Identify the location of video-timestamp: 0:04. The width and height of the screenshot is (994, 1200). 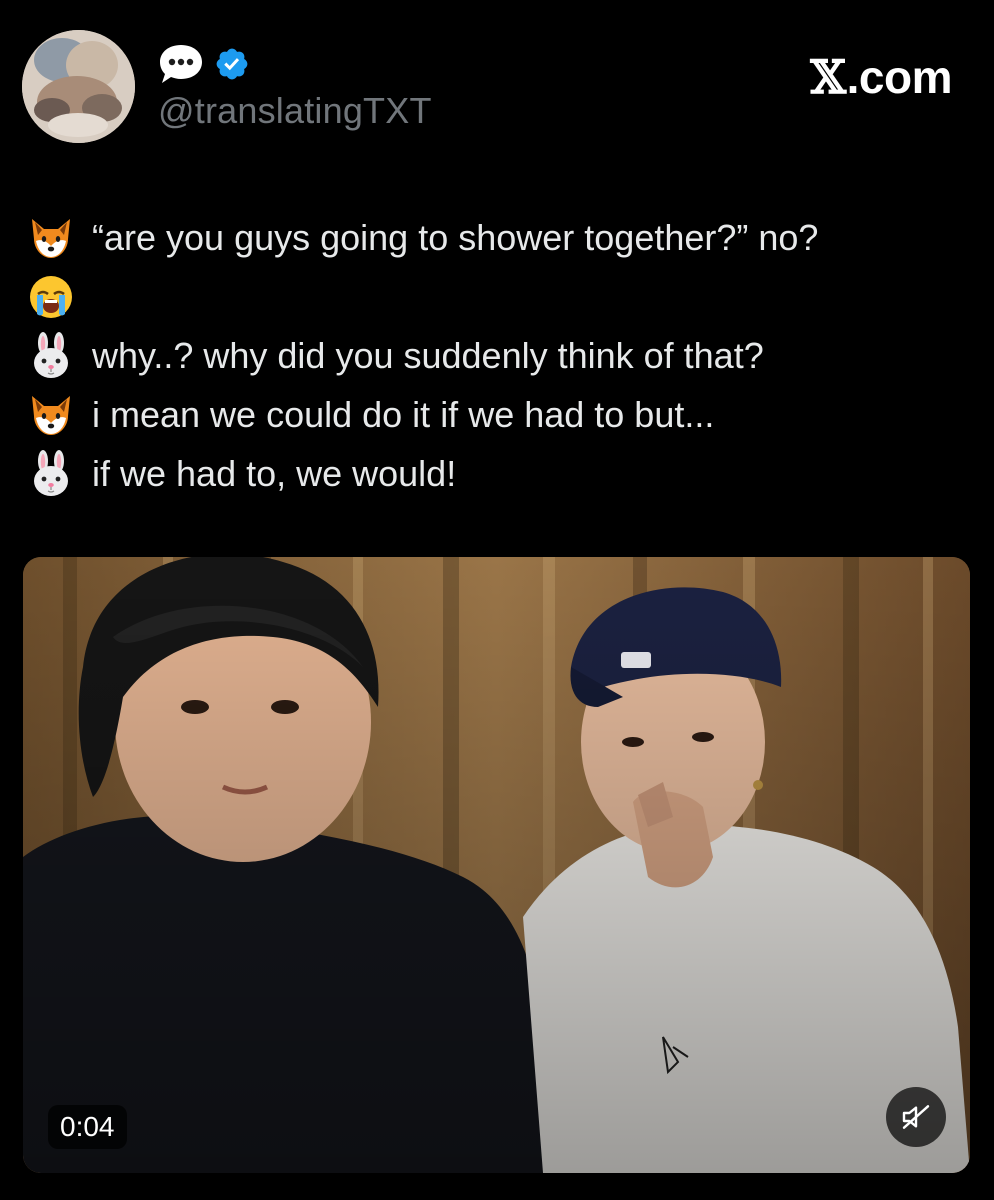
(87, 1127).